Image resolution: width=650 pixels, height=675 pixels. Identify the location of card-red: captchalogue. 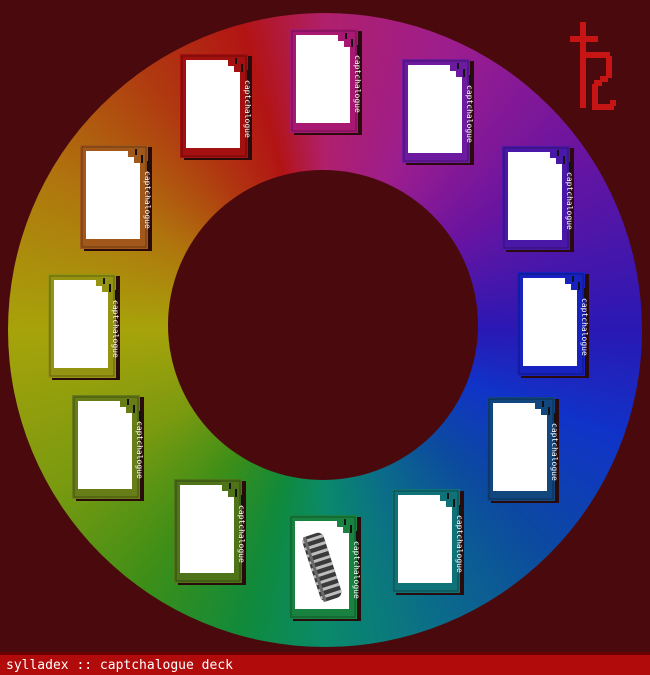
(216, 108).